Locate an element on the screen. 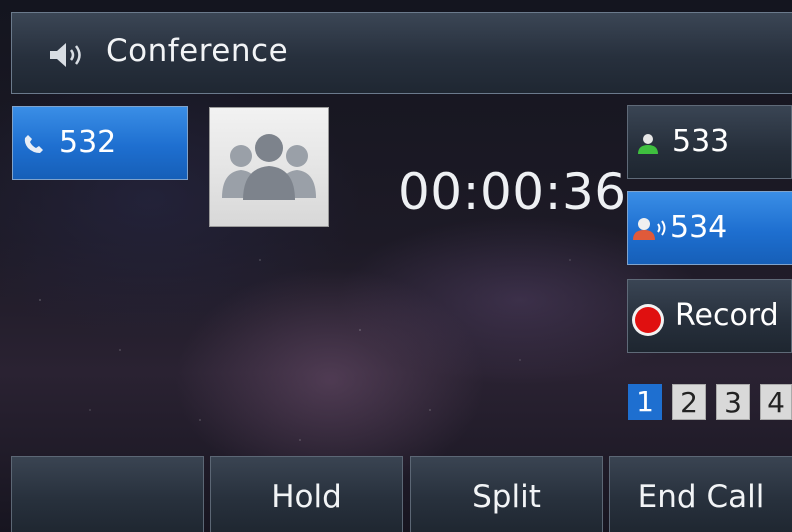  page-title: Conference is located at coordinates (197, 51).